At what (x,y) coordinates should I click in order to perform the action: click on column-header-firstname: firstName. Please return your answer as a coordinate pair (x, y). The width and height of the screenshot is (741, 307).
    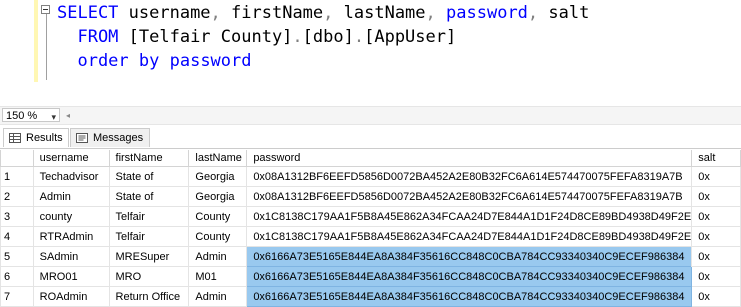
    Looking at the image, I should click on (149, 158).